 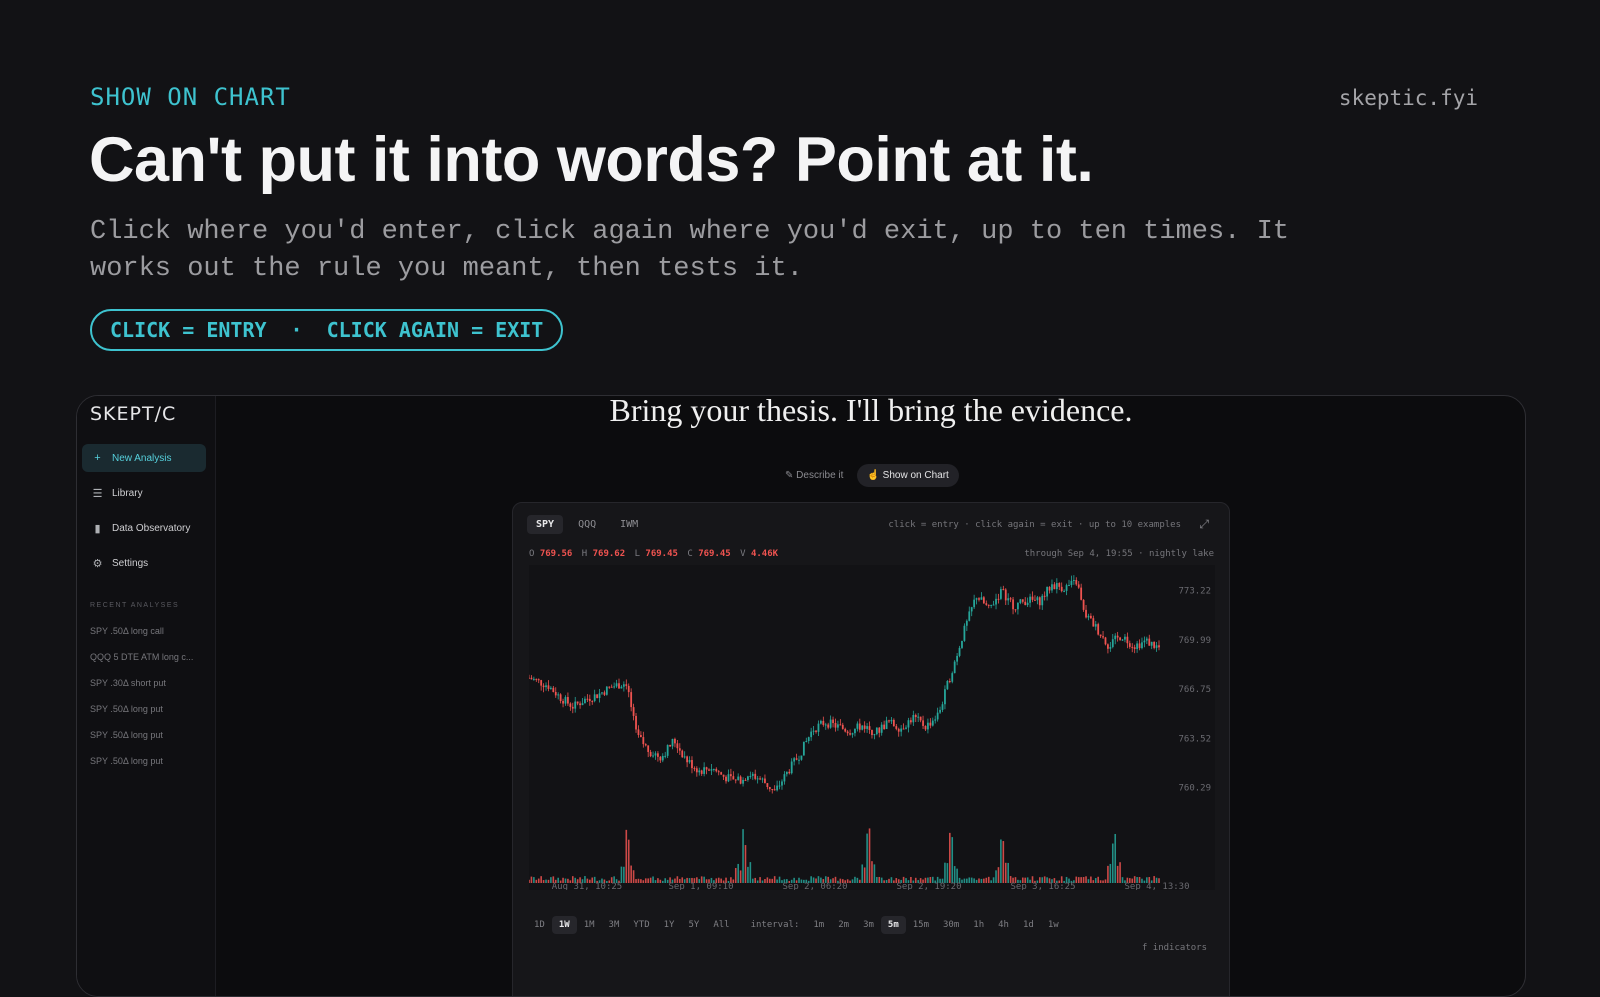 What do you see at coordinates (587, 524) in the screenshot?
I see `ticker-tab-qqq: QQQ` at bounding box center [587, 524].